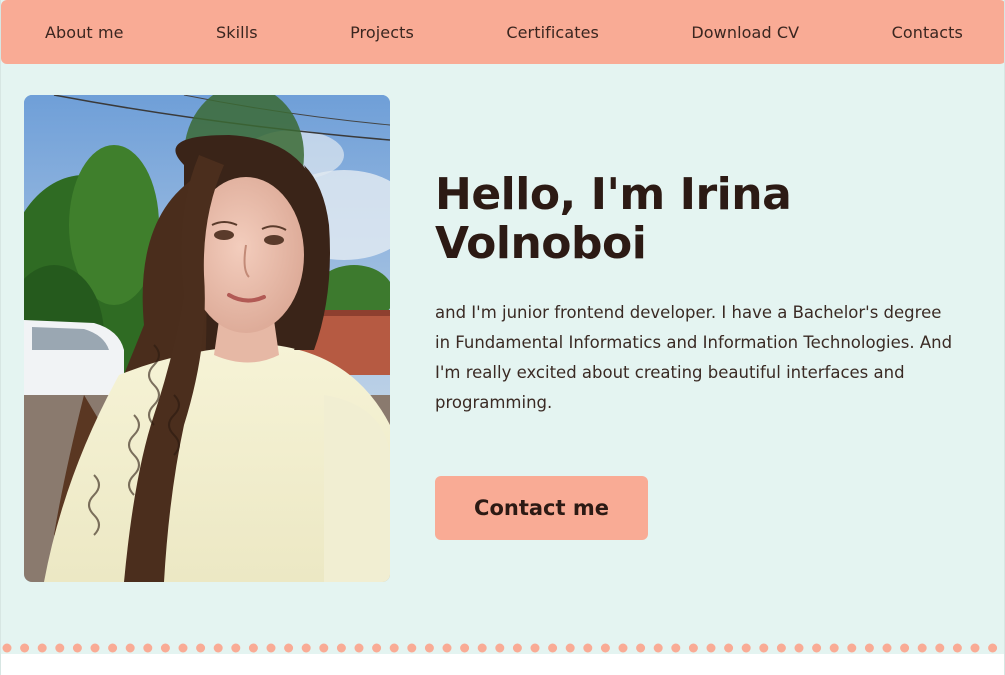 The image size is (1005, 675). I want to click on nav-link-projects: Projects, so click(382, 32).